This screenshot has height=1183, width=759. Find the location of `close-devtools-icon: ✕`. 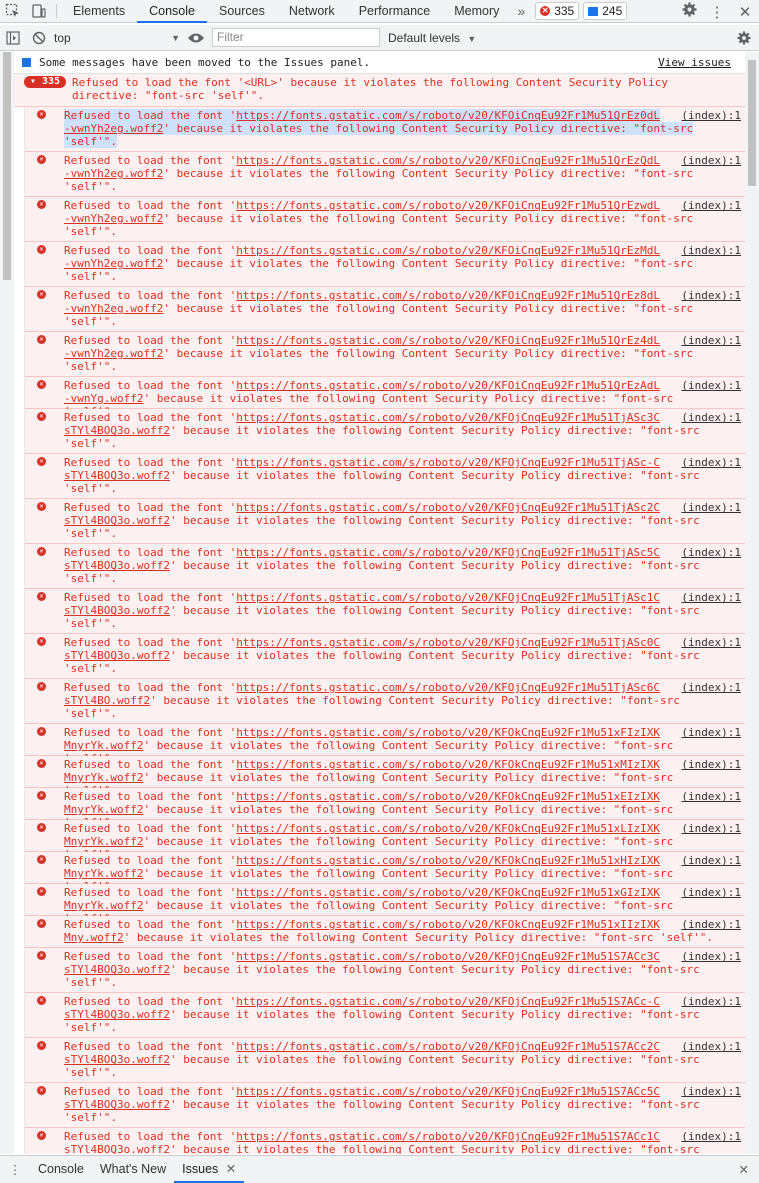

close-devtools-icon: ✕ is located at coordinates (745, 12).